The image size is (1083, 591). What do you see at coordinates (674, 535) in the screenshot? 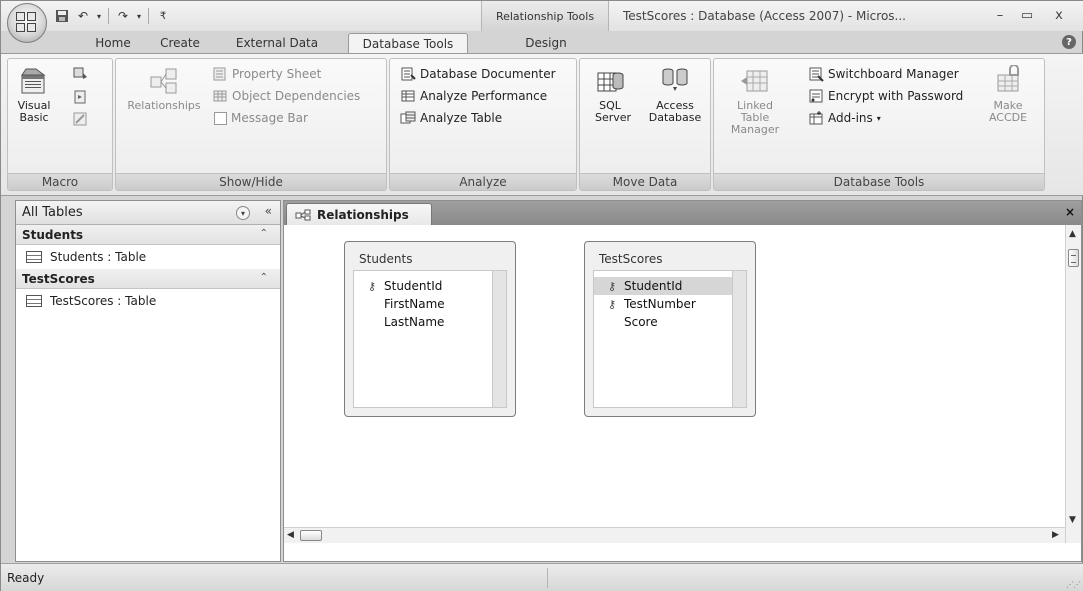
I see `horizontal-scrollbar: ◀ ▶` at bounding box center [674, 535].